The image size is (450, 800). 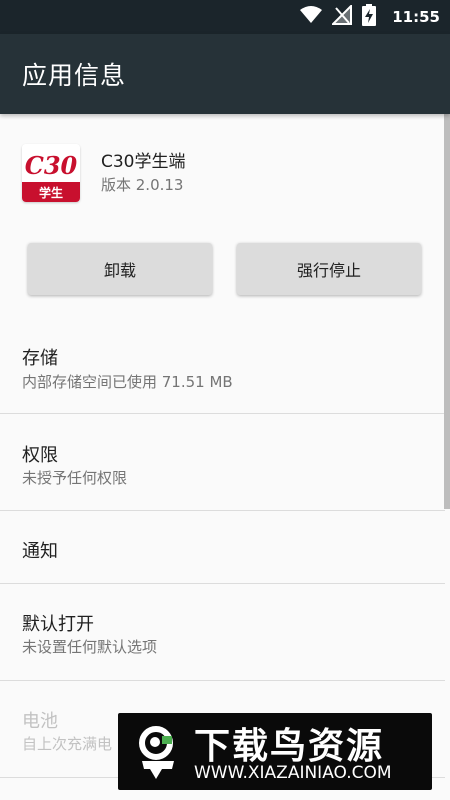 What do you see at coordinates (40, 455) in the screenshot?
I see `list-item-title: 权限` at bounding box center [40, 455].